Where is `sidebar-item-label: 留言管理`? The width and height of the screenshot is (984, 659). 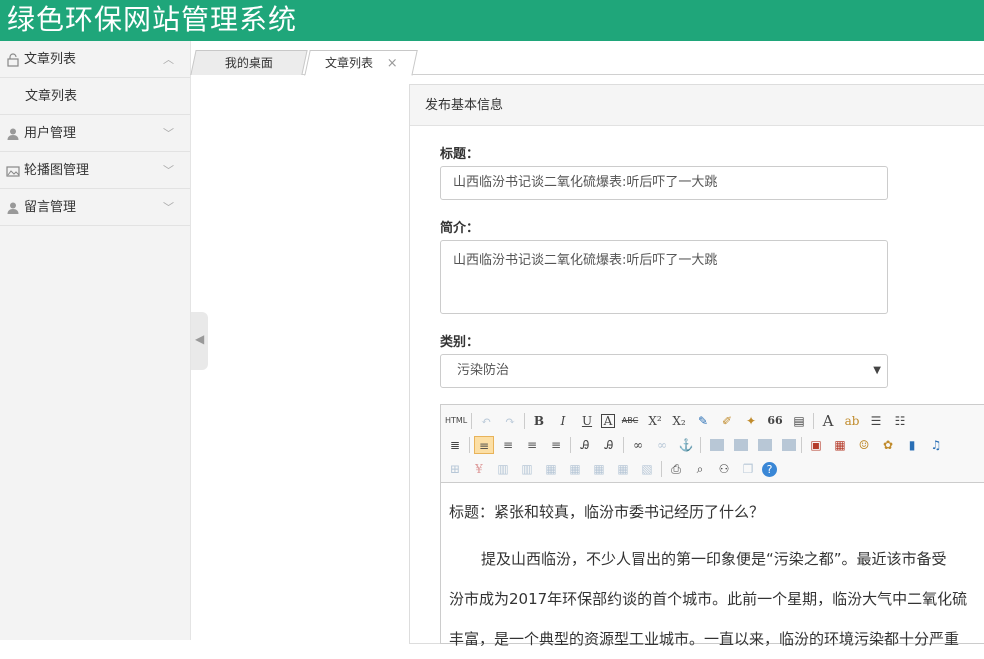 sidebar-item-label: 留言管理 is located at coordinates (50, 207).